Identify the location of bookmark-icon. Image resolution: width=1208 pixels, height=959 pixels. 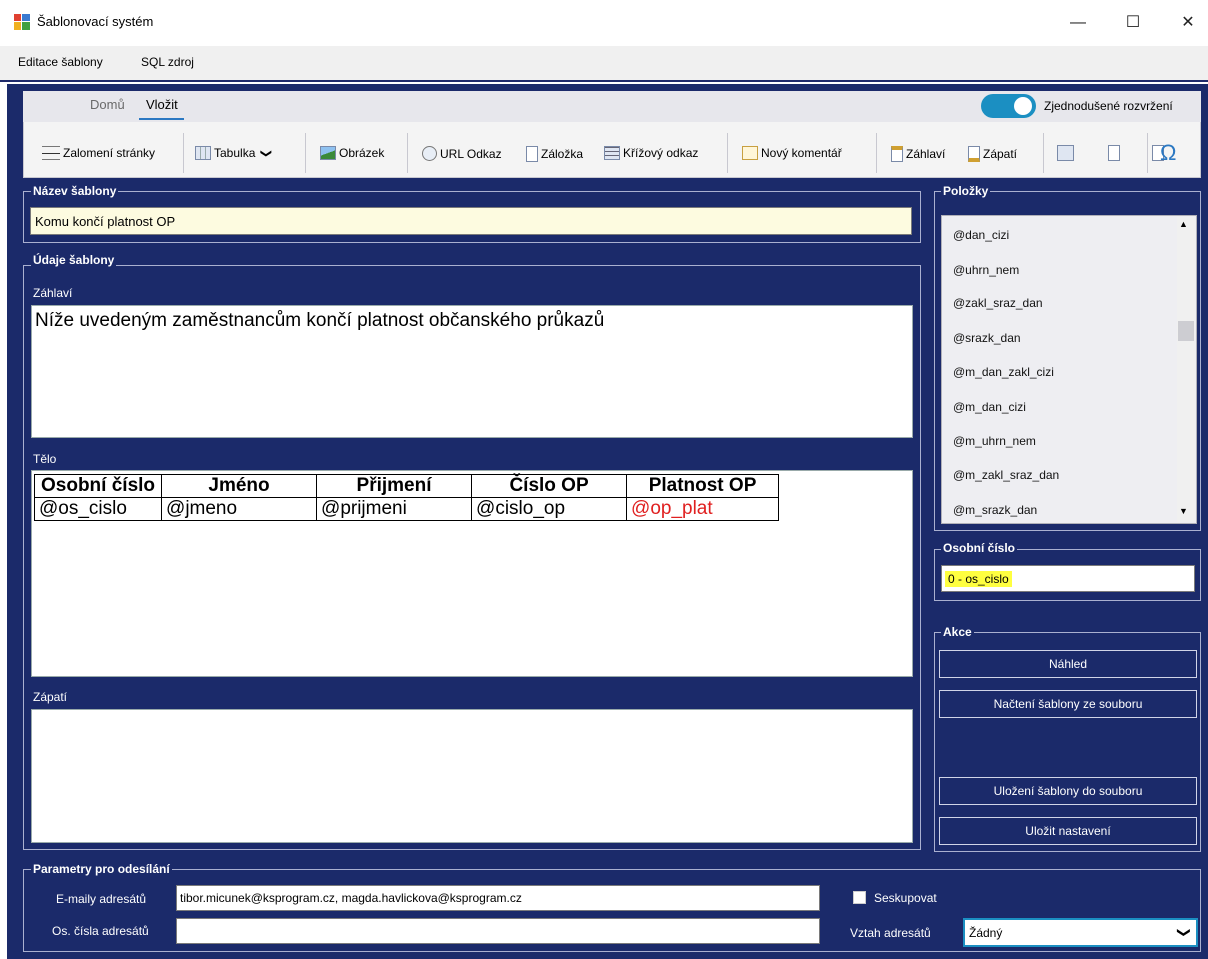
(532, 154).